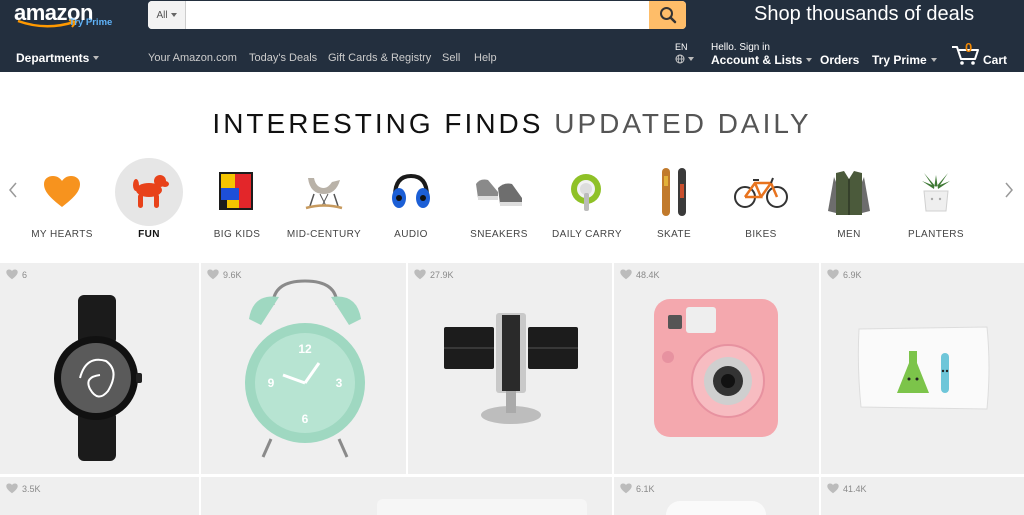 The image size is (1024, 515). I want to click on product-card: 41.4K, so click(922, 496).